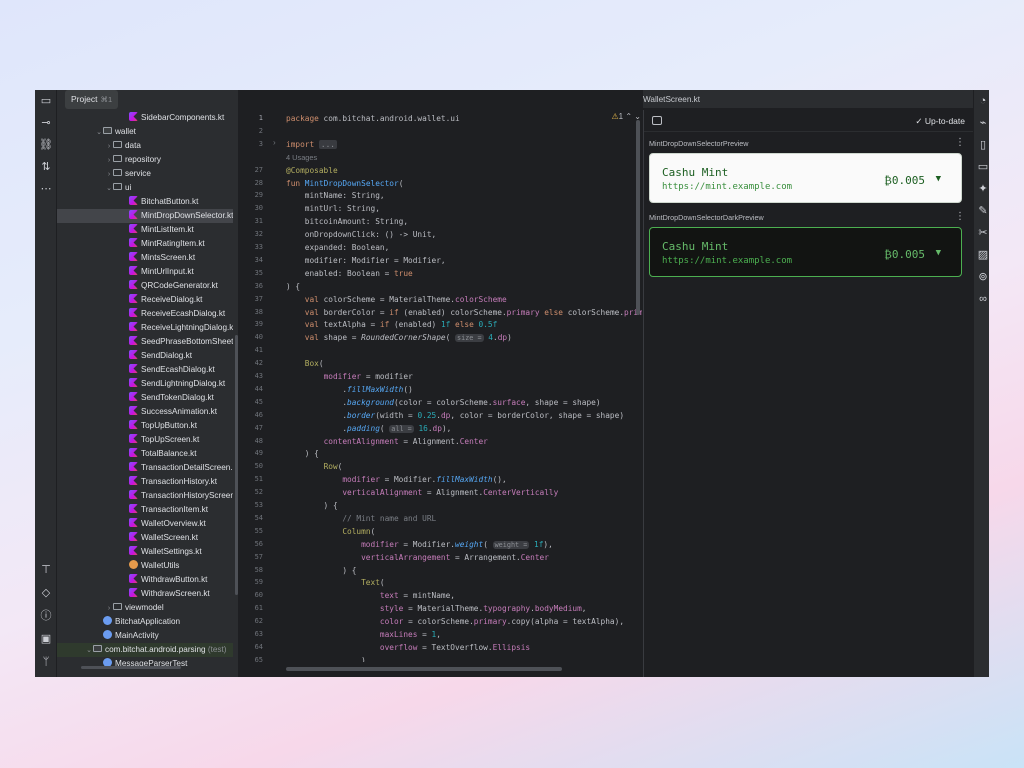 The height and width of the screenshot is (768, 1024). Describe the element at coordinates (145, 468) in the screenshot. I see `tree-item: TransactionDetailScreen.kt` at that location.